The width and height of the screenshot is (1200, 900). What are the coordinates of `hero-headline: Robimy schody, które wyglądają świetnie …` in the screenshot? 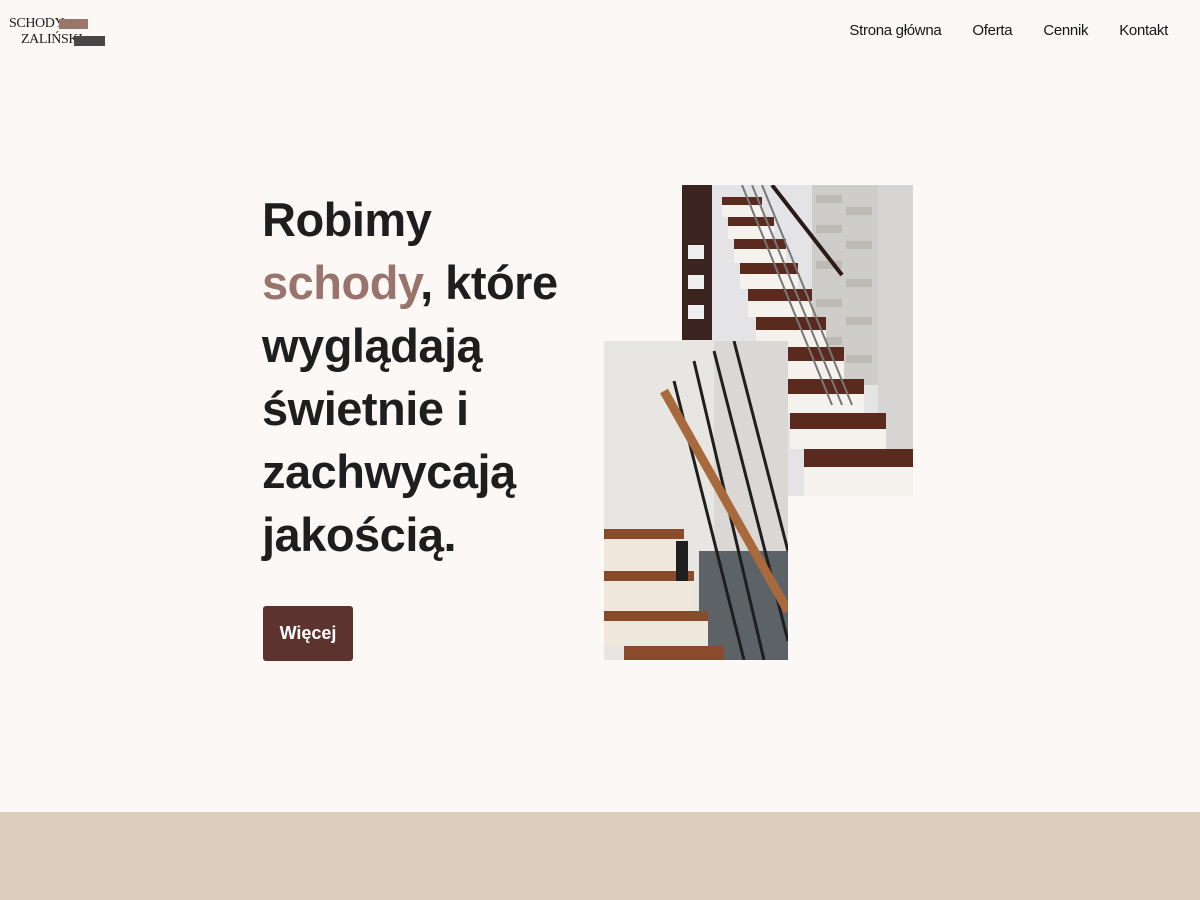 It's located at (427, 377).